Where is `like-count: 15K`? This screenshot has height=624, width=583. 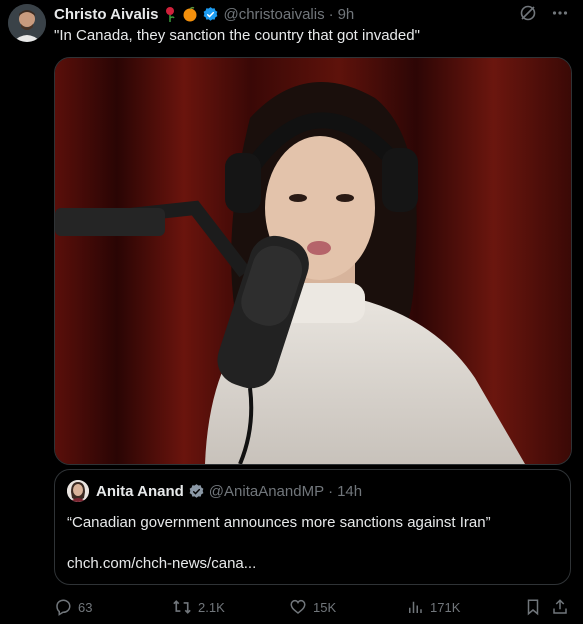 like-count: 15K is located at coordinates (325, 607).